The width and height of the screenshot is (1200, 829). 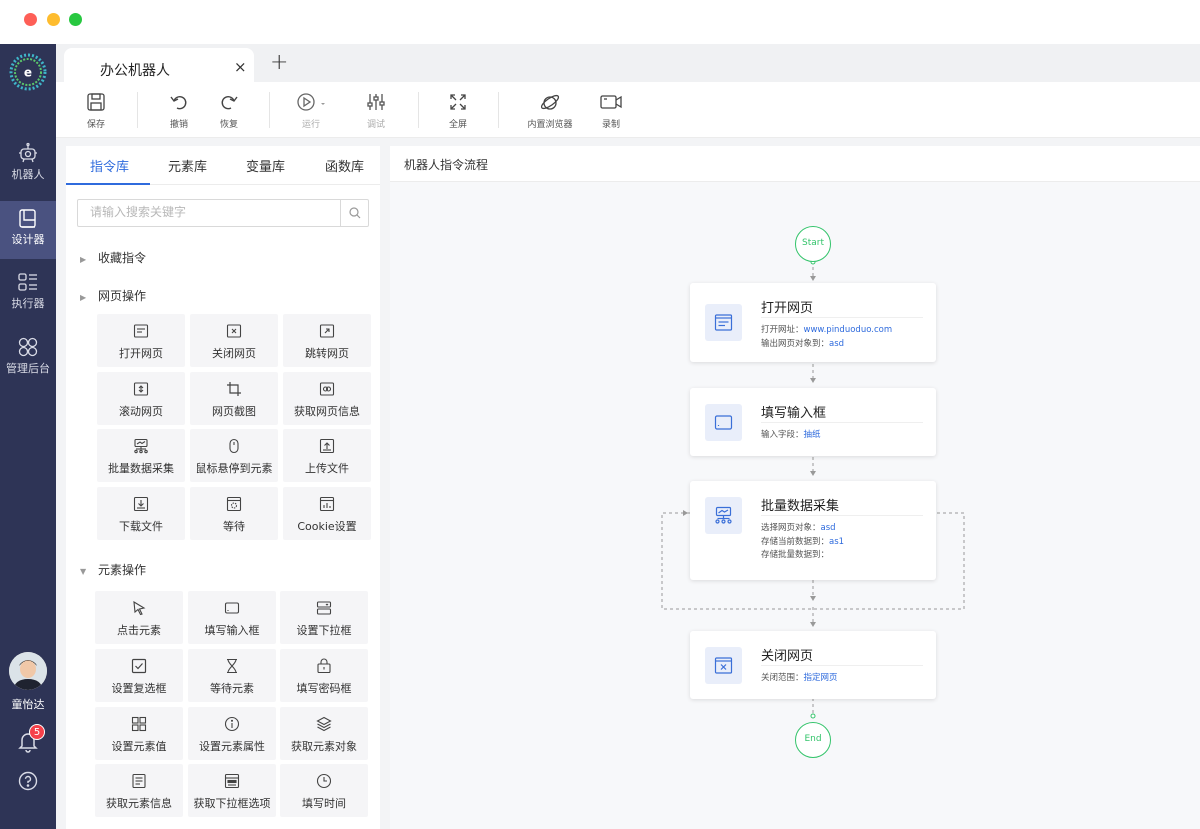 I want to click on cmd-upload-file: 上传文件, so click(x=327, y=455).